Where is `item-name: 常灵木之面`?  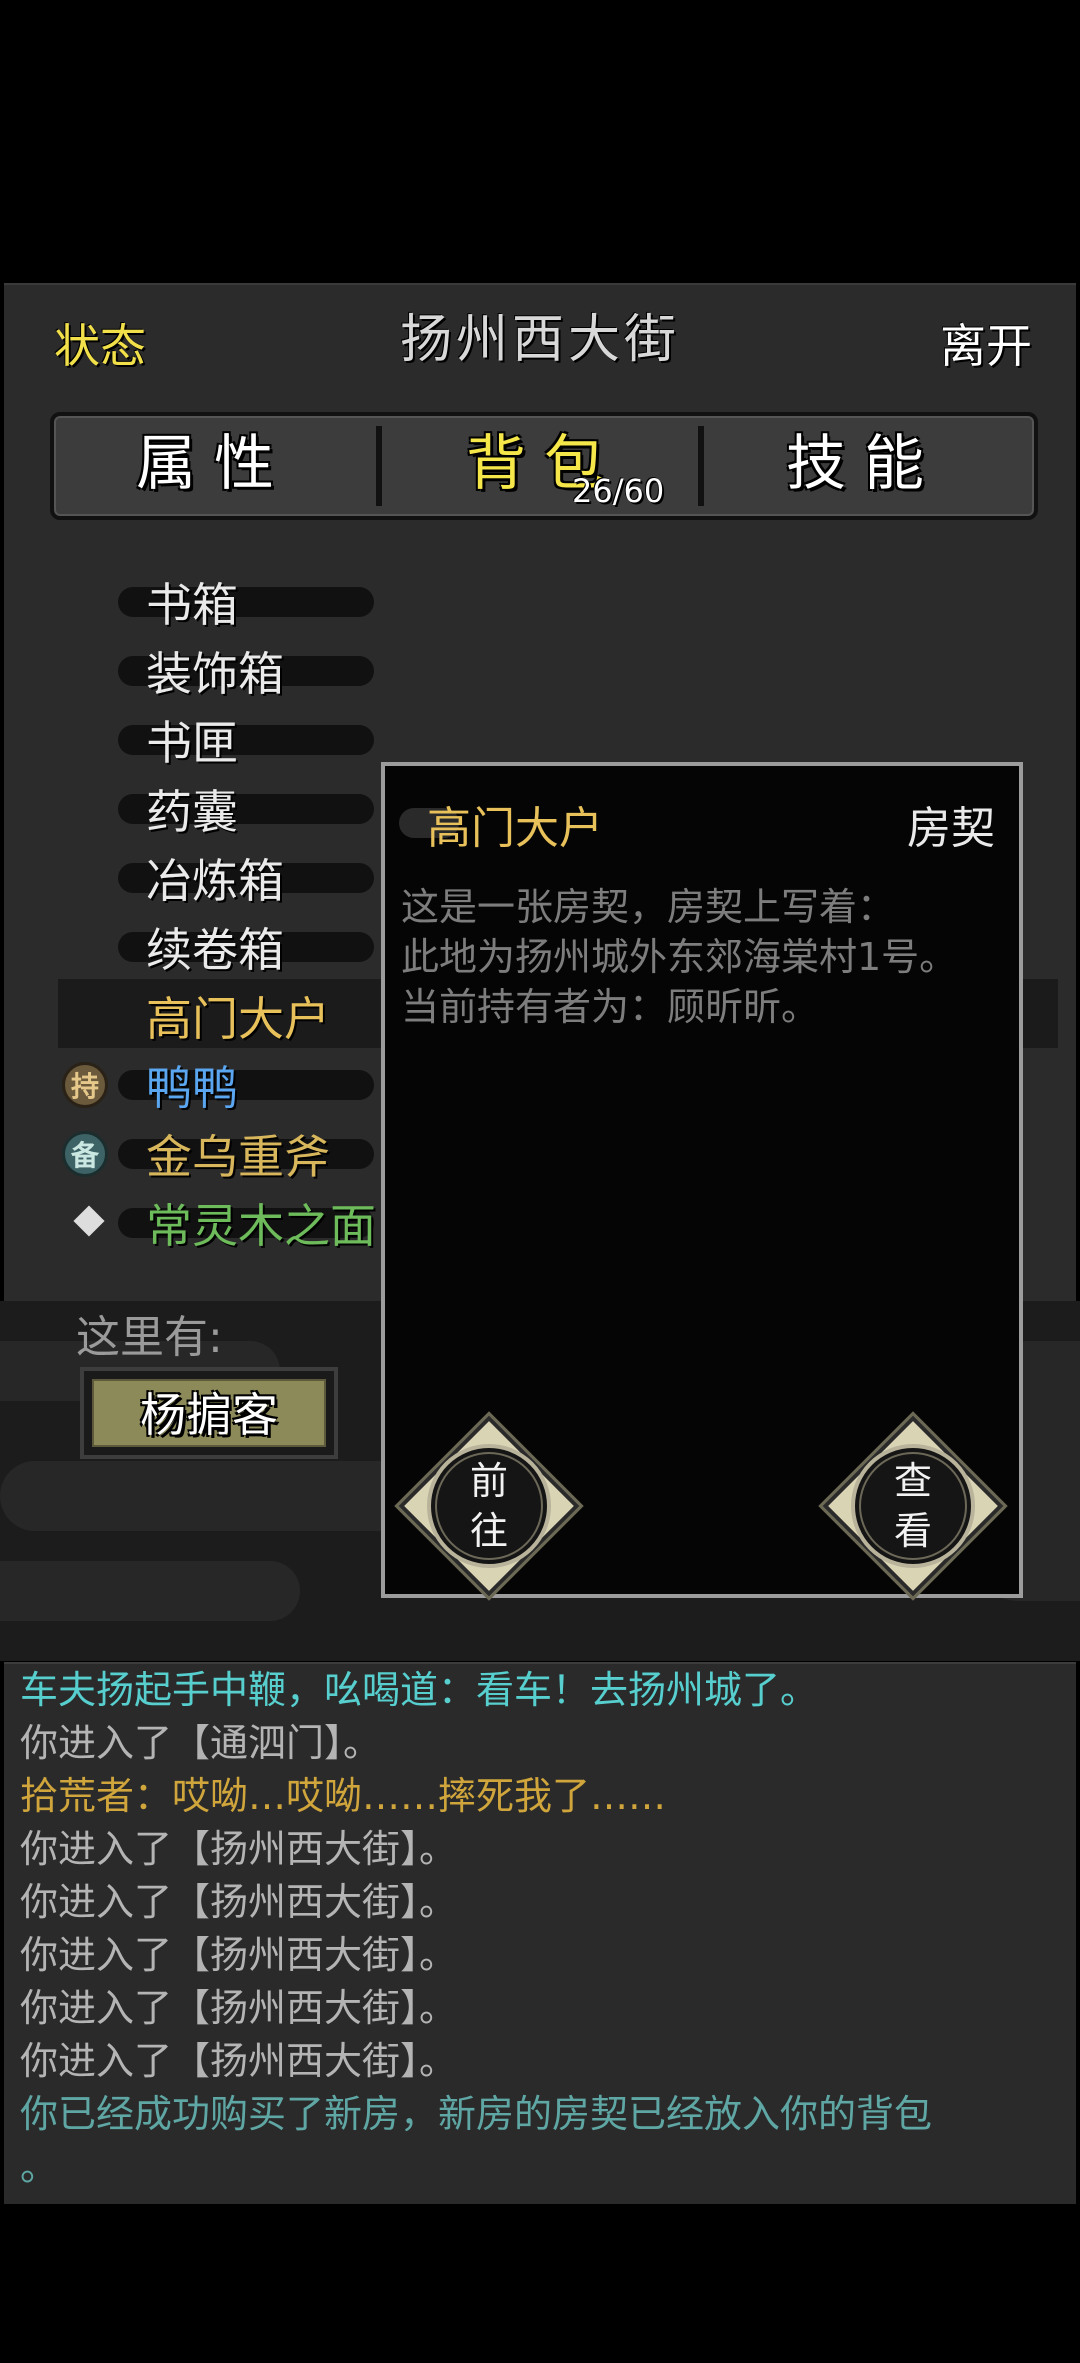
item-name: 常灵木之面 is located at coordinates (261, 1226).